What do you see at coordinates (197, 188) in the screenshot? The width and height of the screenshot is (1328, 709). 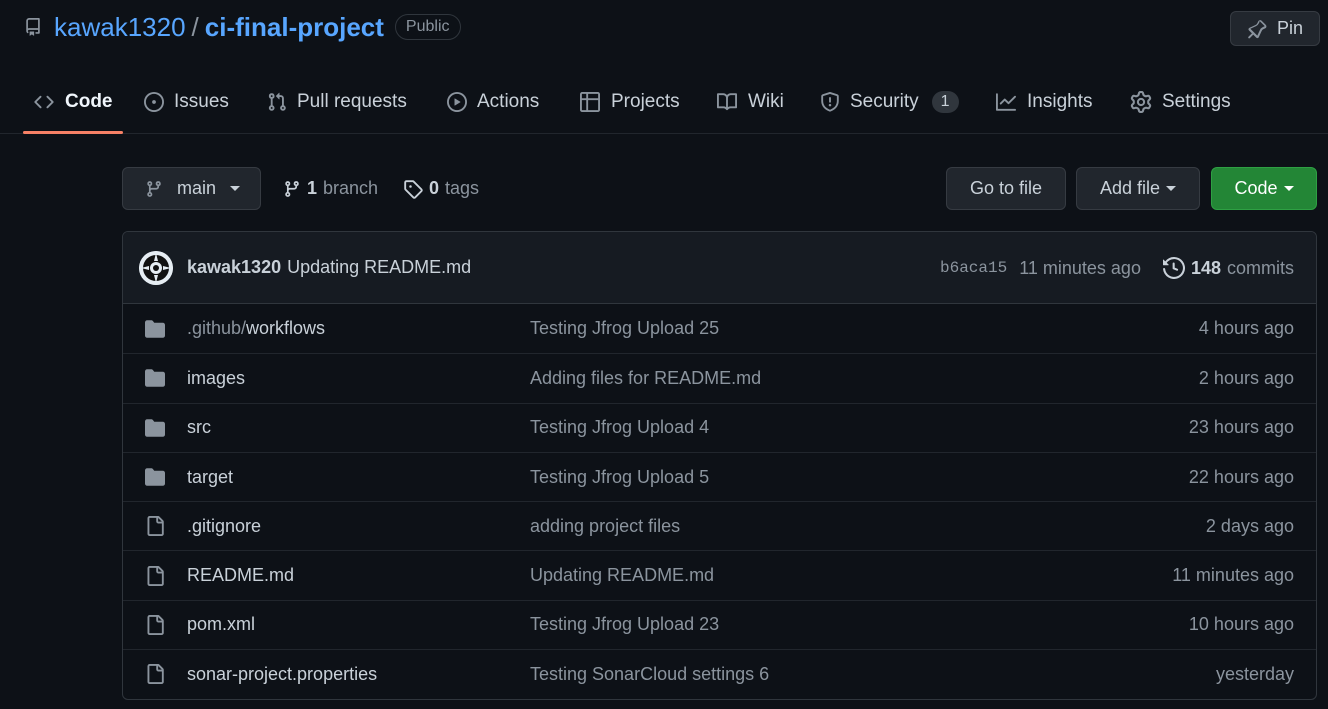 I see `branch-name: main` at bounding box center [197, 188].